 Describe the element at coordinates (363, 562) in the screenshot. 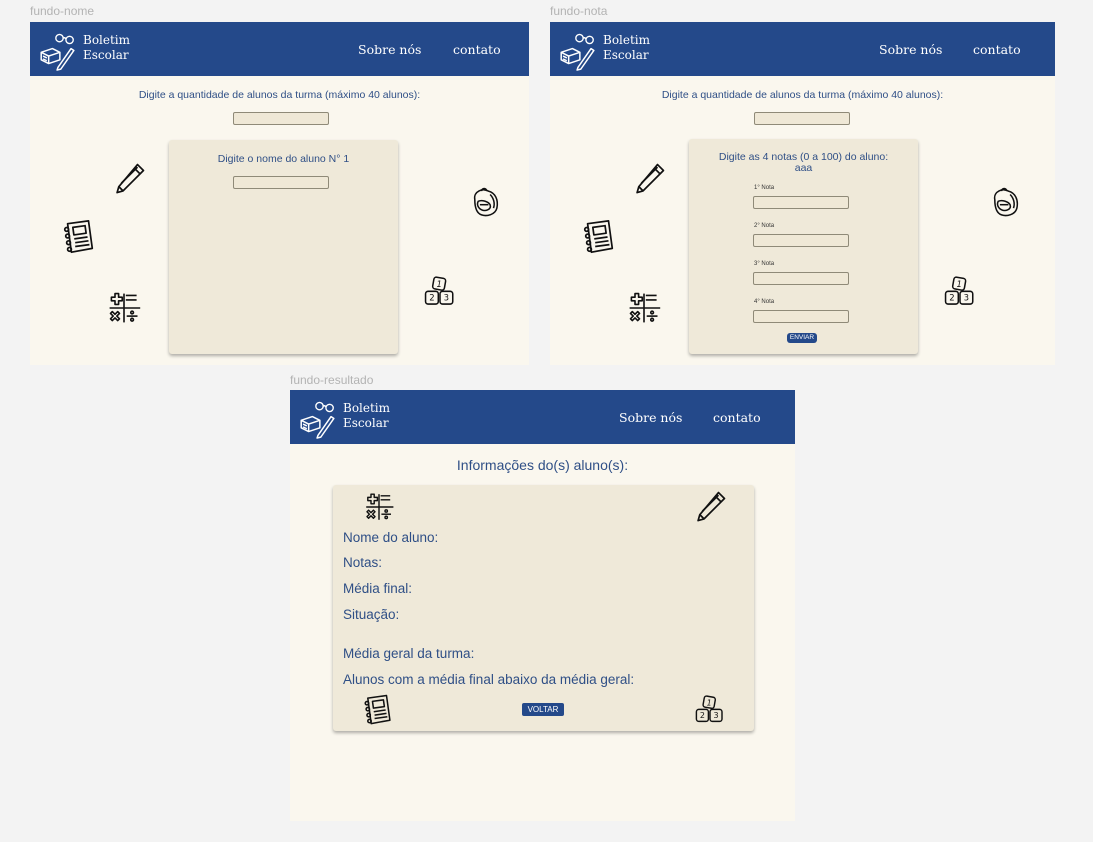

I see `grades-label: Notas:` at that location.